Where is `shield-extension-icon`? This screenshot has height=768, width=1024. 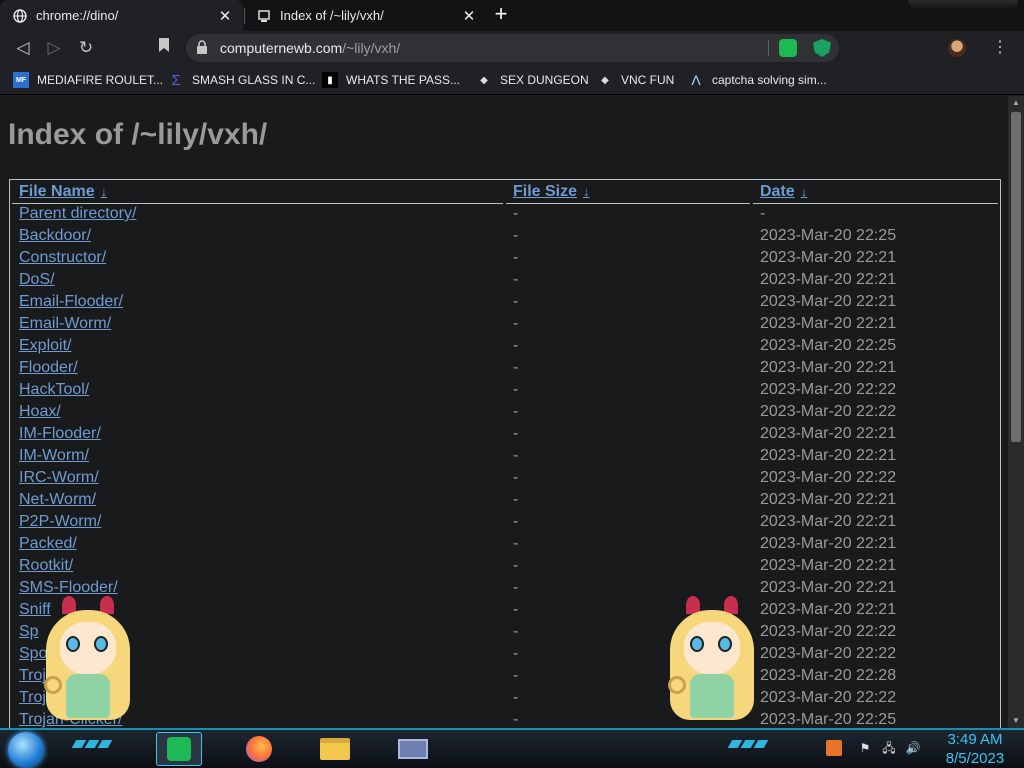 shield-extension-icon is located at coordinates (822, 48).